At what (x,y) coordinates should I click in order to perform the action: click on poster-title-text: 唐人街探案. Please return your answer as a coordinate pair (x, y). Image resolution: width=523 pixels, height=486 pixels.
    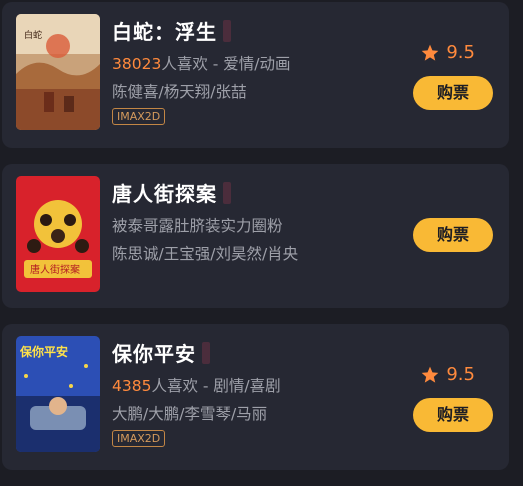
    Looking at the image, I should click on (55, 269).